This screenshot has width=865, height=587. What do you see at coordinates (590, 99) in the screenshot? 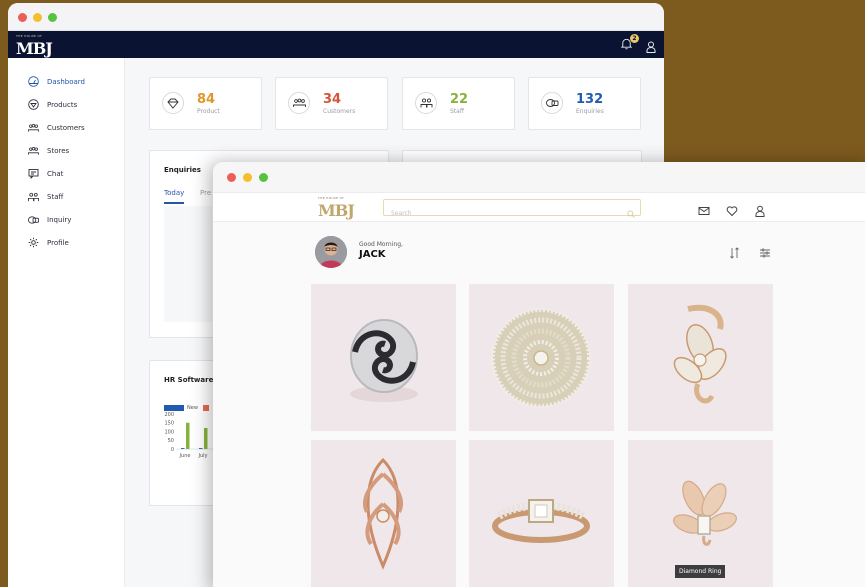
I see `stat-value: 132` at bounding box center [590, 99].